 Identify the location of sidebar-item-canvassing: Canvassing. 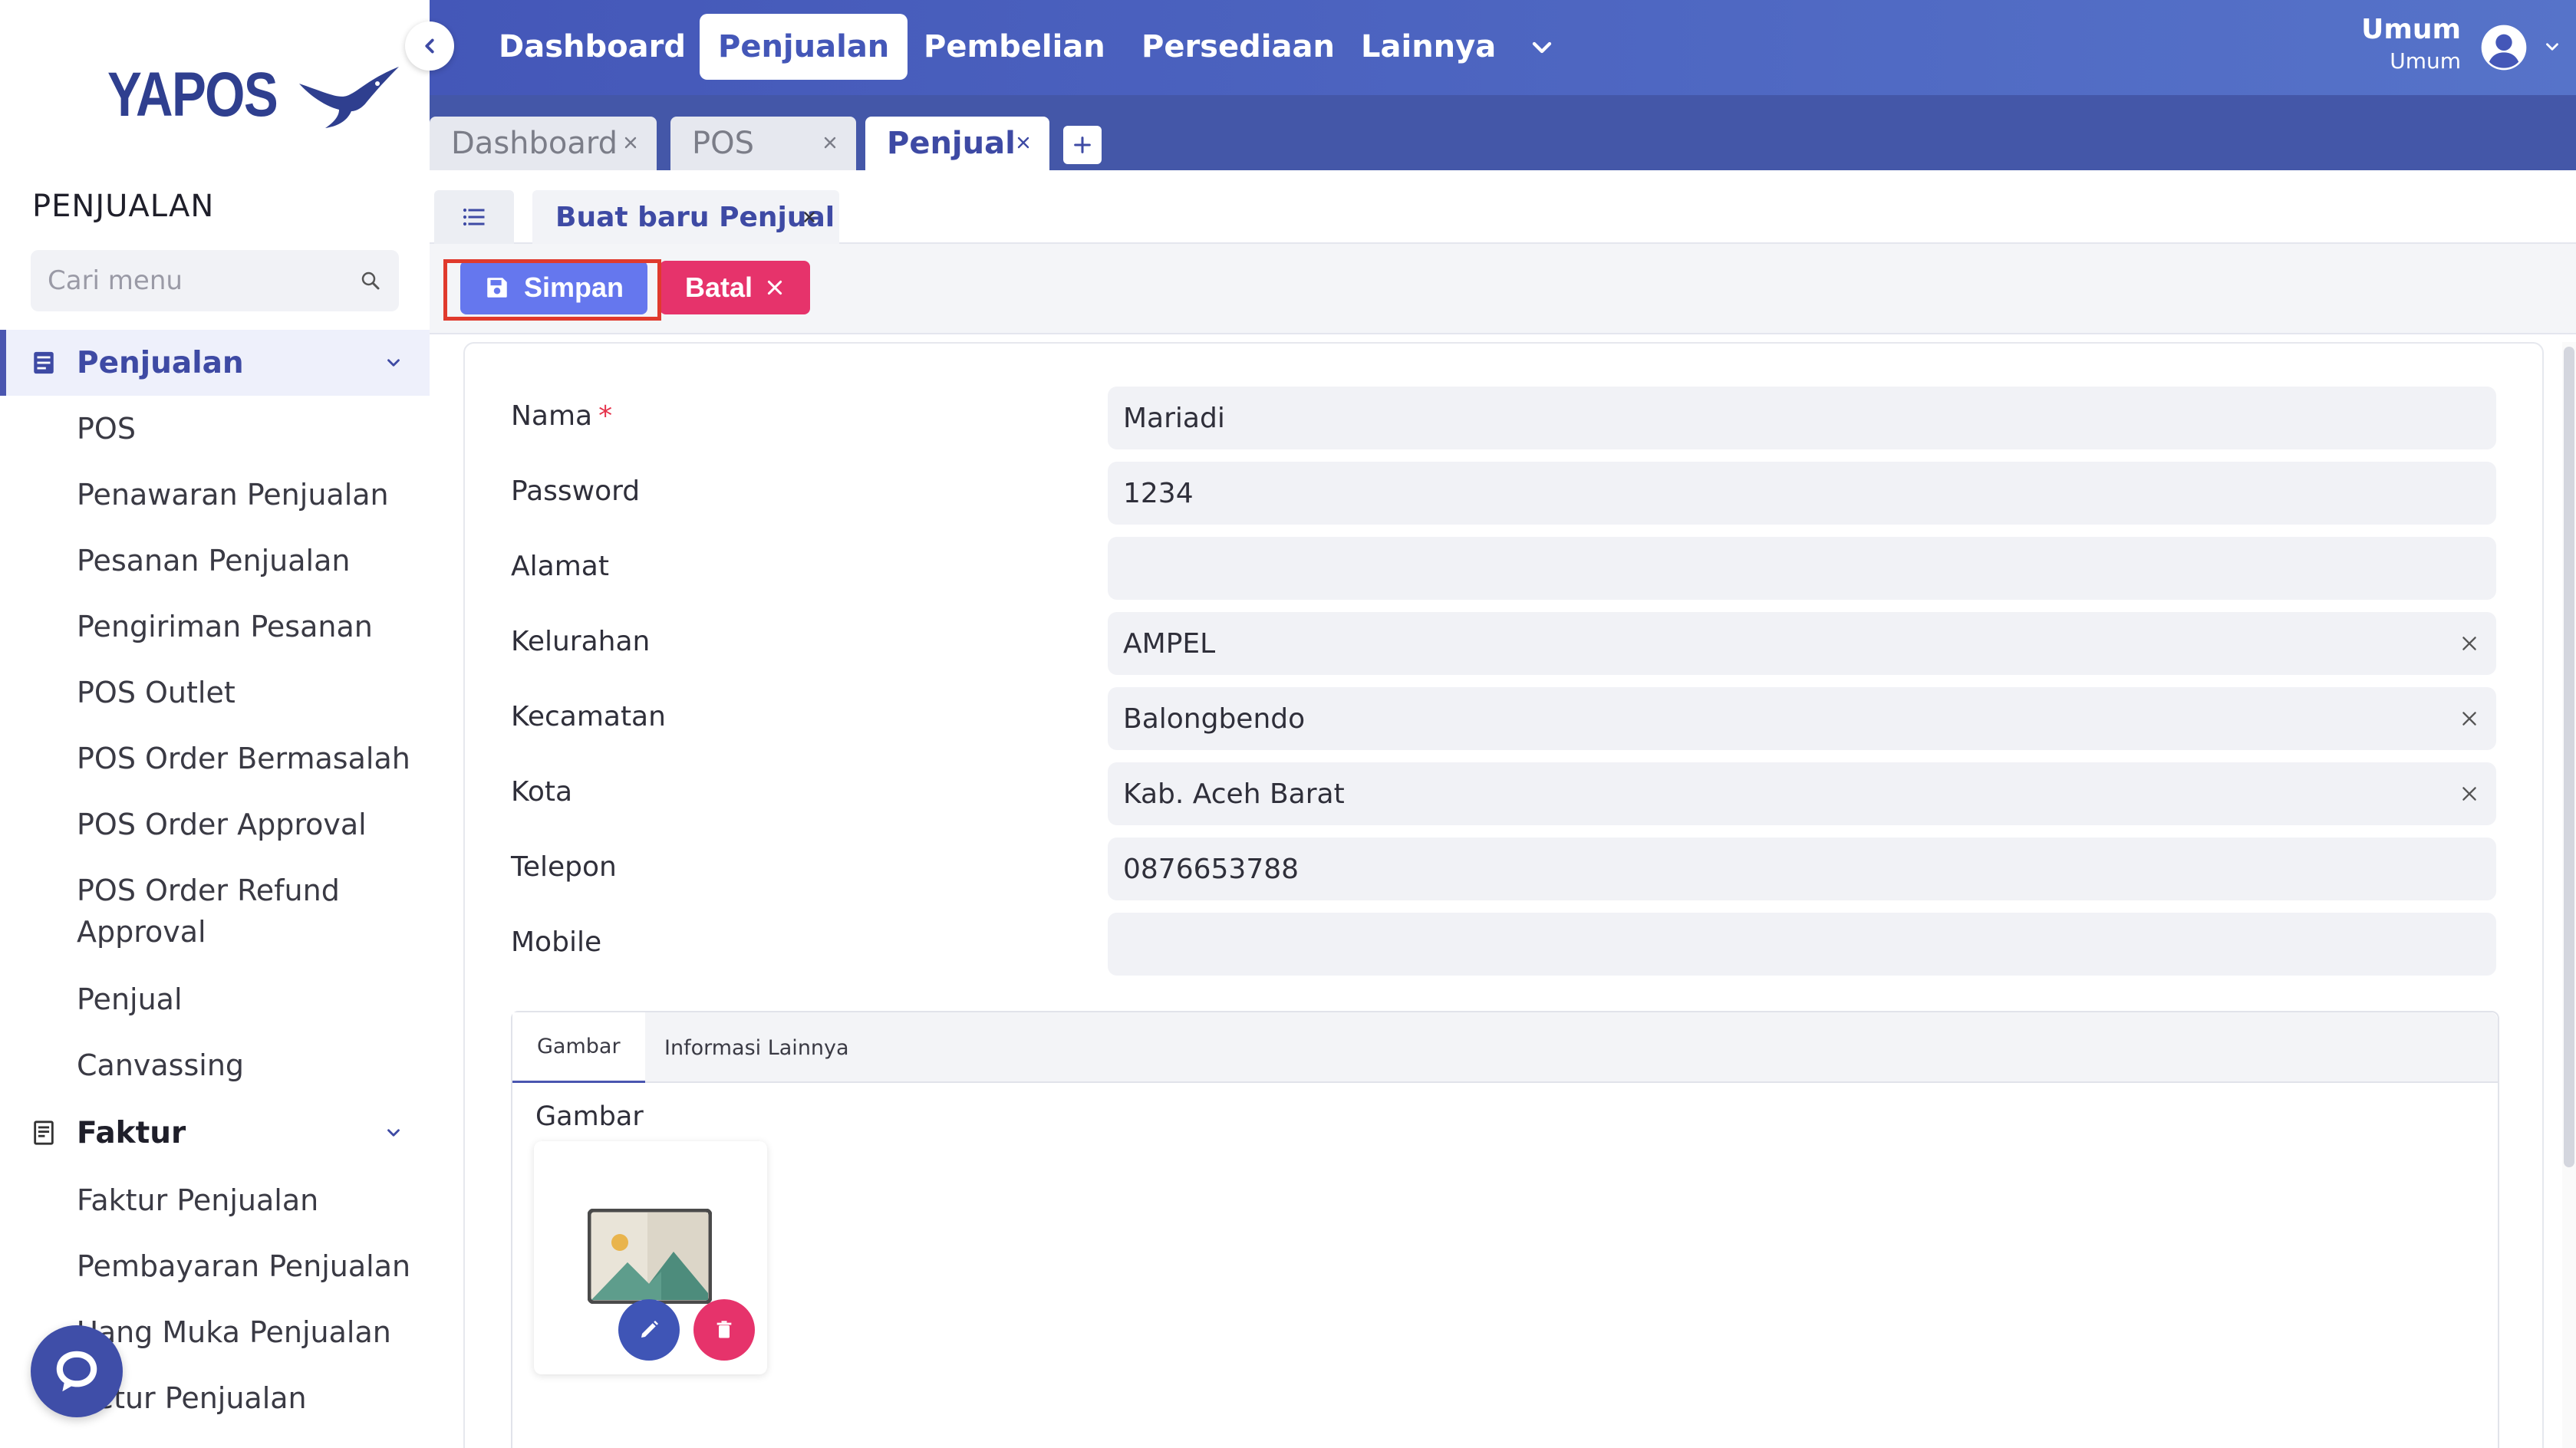
(160, 1065).